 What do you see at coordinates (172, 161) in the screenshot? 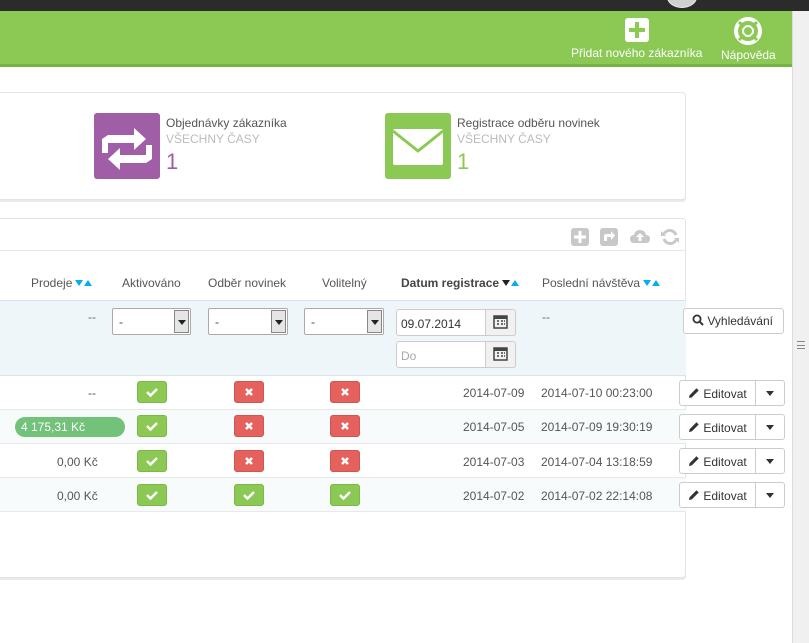
I see `kpi-orders-value: 1` at bounding box center [172, 161].